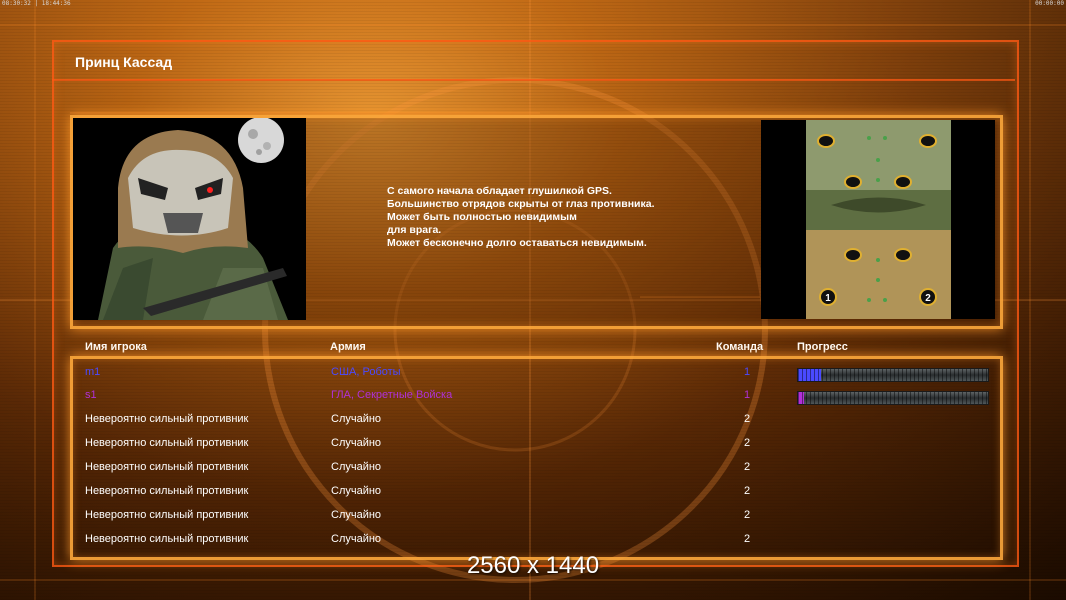  Describe the element at coordinates (348, 347) in the screenshot. I see `header-army: Армия` at that location.